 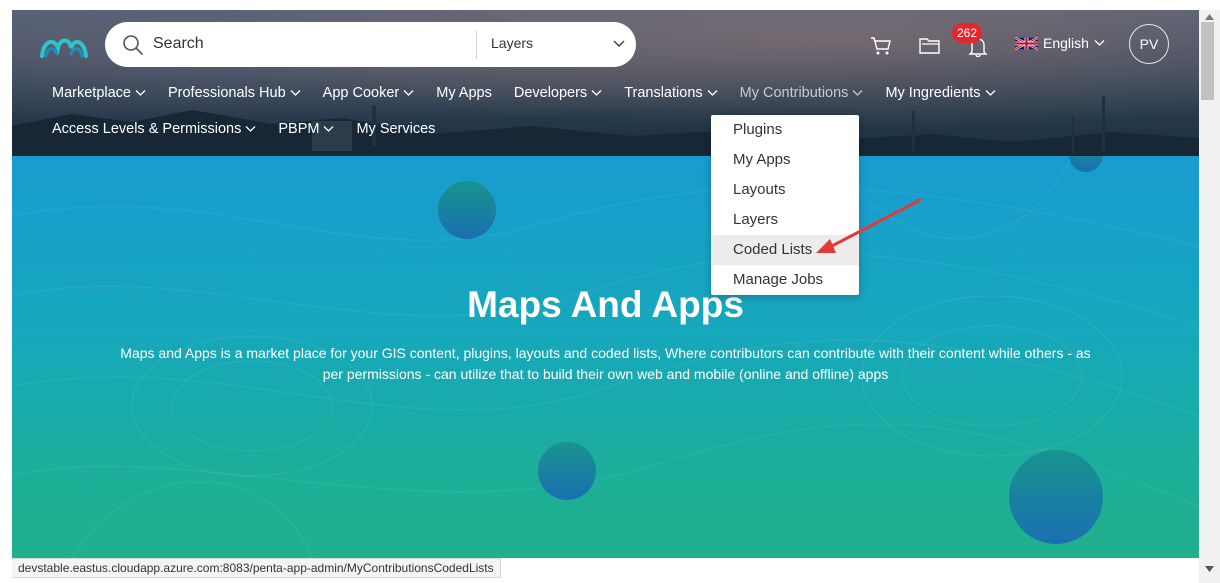 What do you see at coordinates (785, 160) in the screenshot?
I see `menu-item-my-apps: My Apps` at bounding box center [785, 160].